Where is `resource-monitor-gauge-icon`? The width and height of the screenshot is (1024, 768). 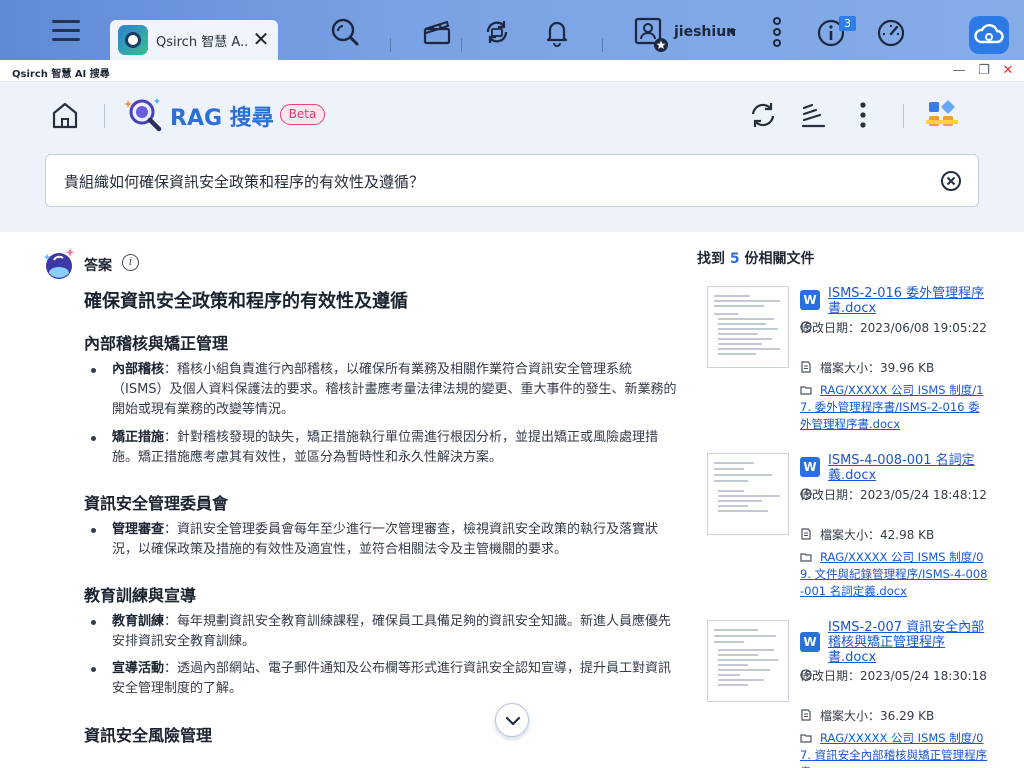
resource-monitor-gauge-icon is located at coordinates (891, 32).